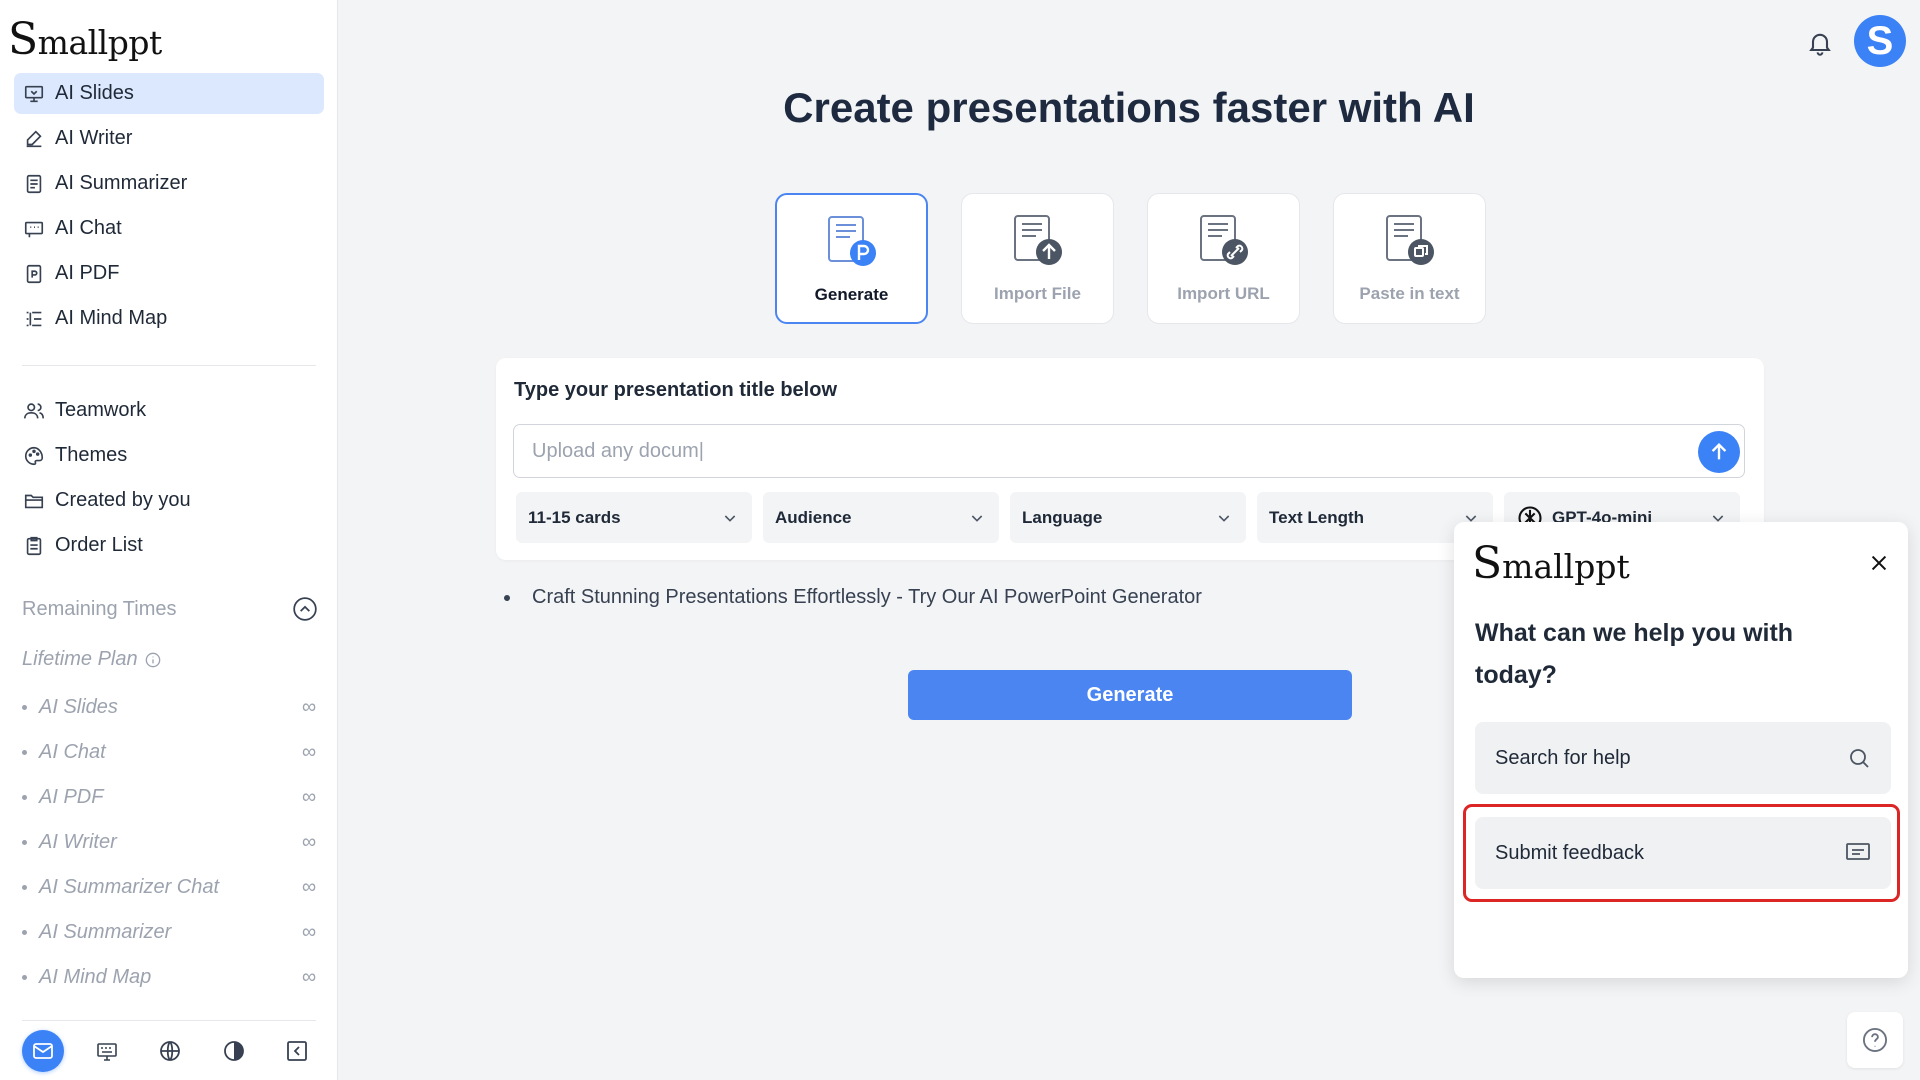  What do you see at coordinates (34, 319) in the screenshot?
I see `mindmap-icon` at bounding box center [34, 319].